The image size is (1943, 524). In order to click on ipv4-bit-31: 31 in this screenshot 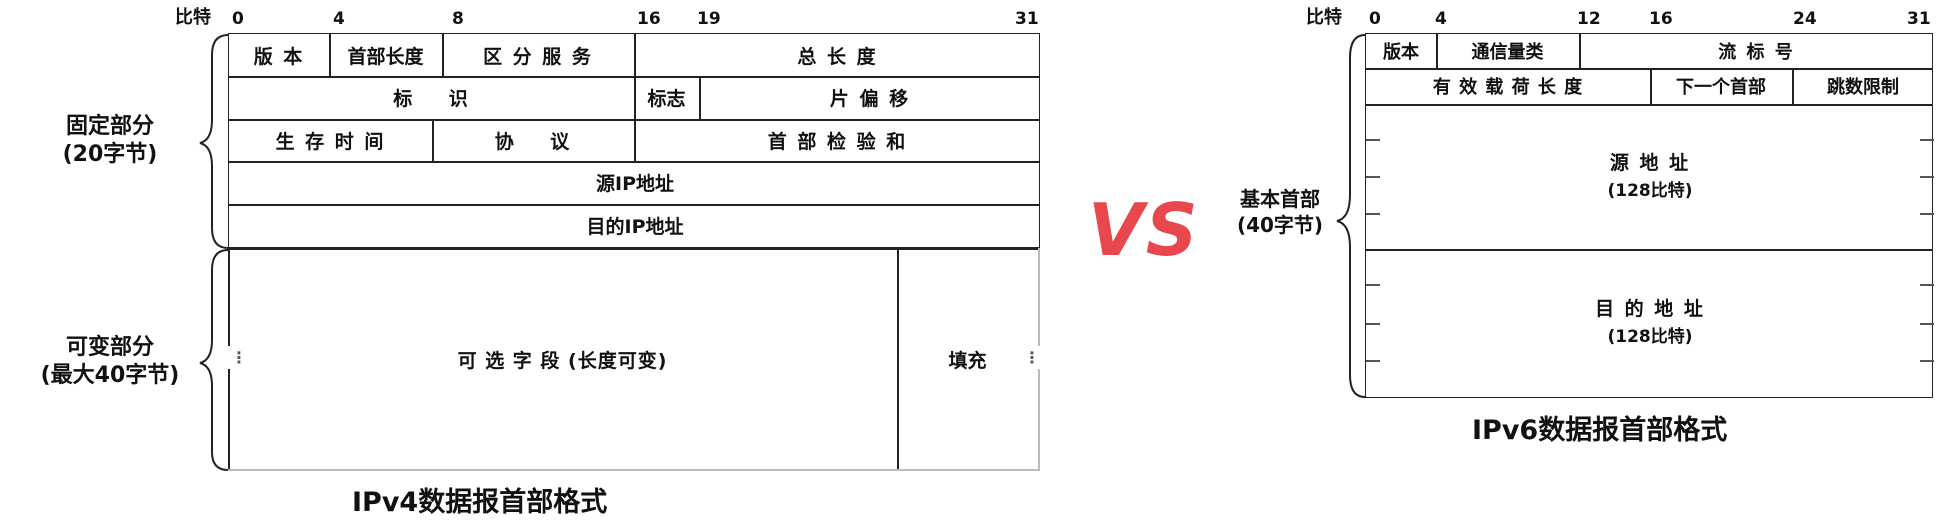, I will do `click(1027, 19)`.